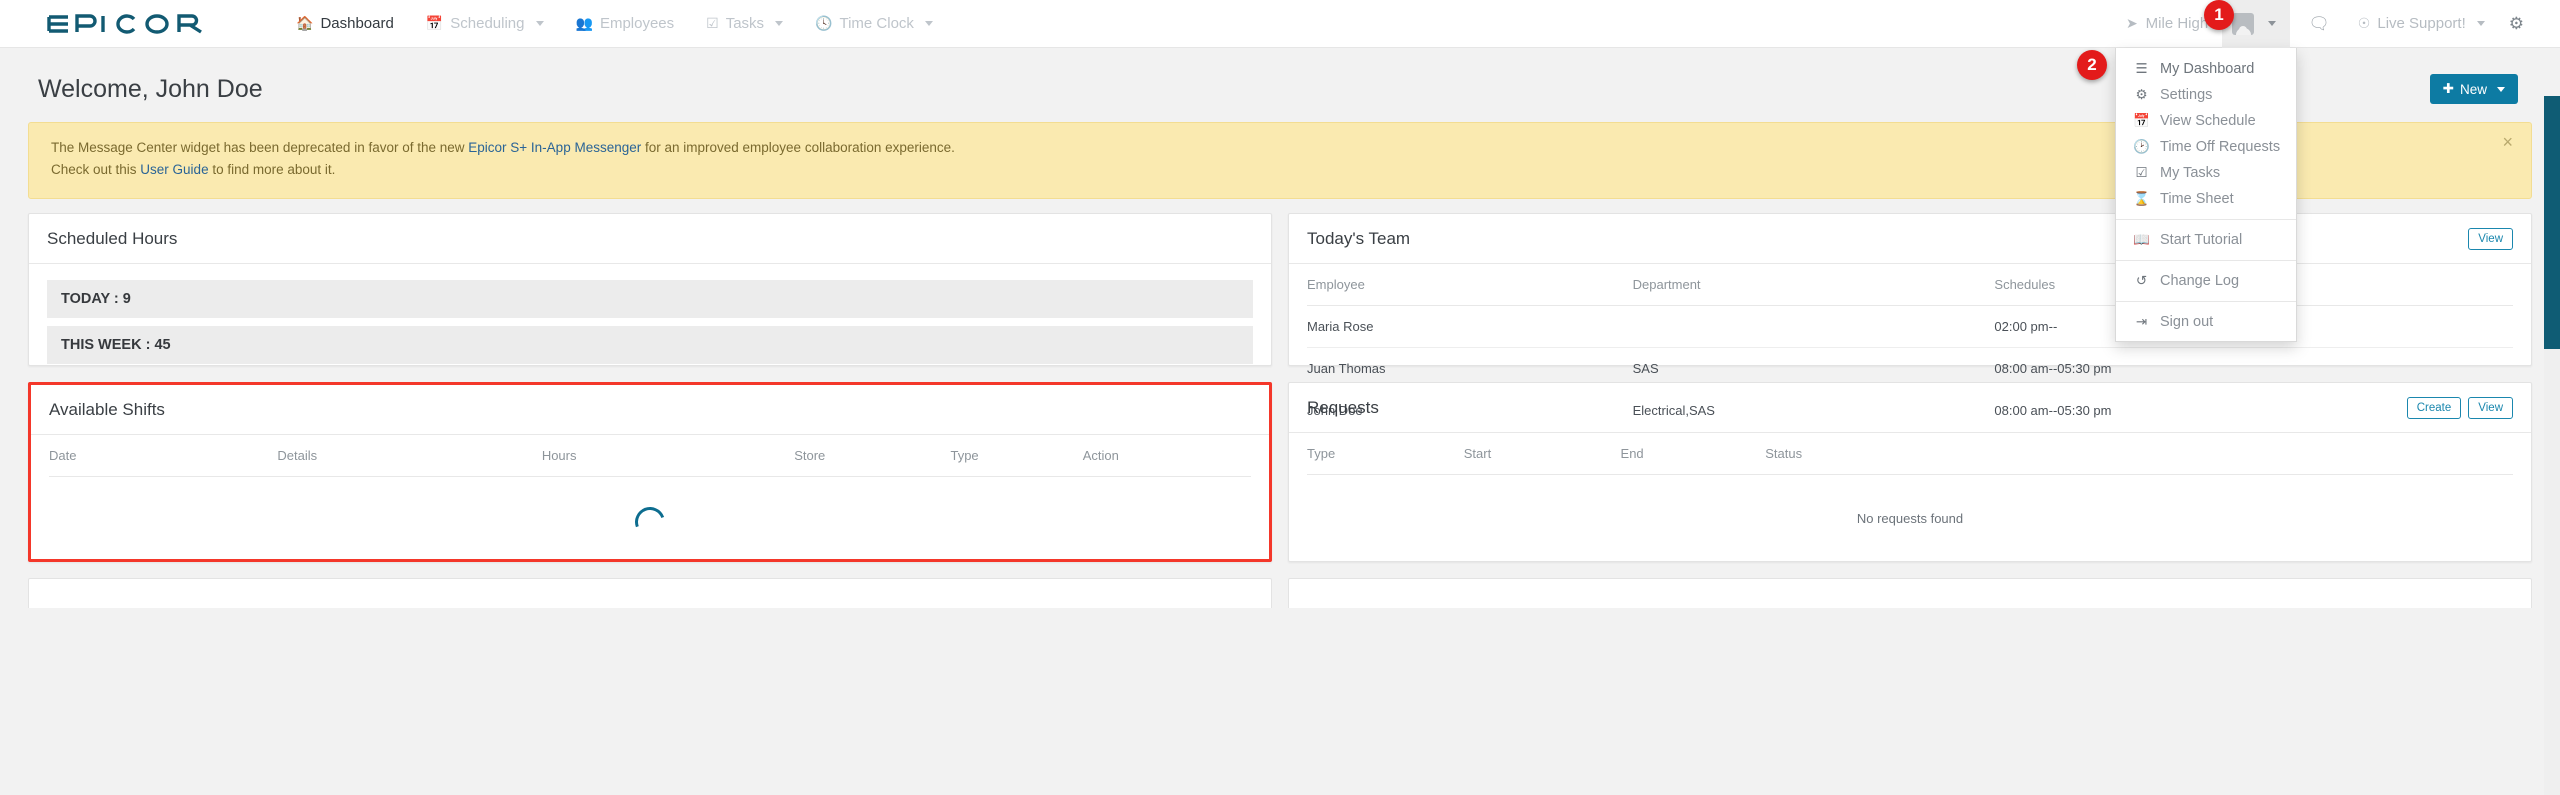  Describe the element at coordinates (2201, 240) in the screenshot. I see `menu-item-label: Start Tutorial` at that location.